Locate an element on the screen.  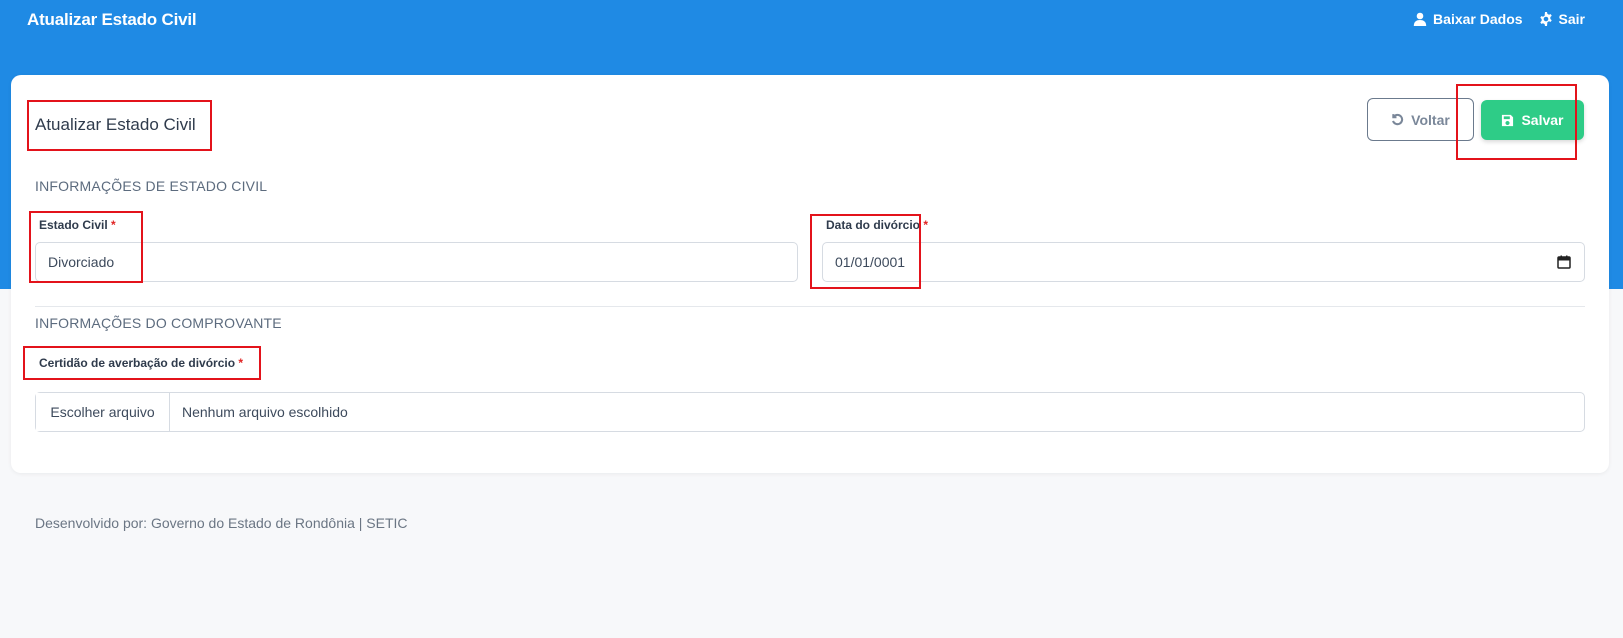
section-divider is located at coordinates (810, 306).